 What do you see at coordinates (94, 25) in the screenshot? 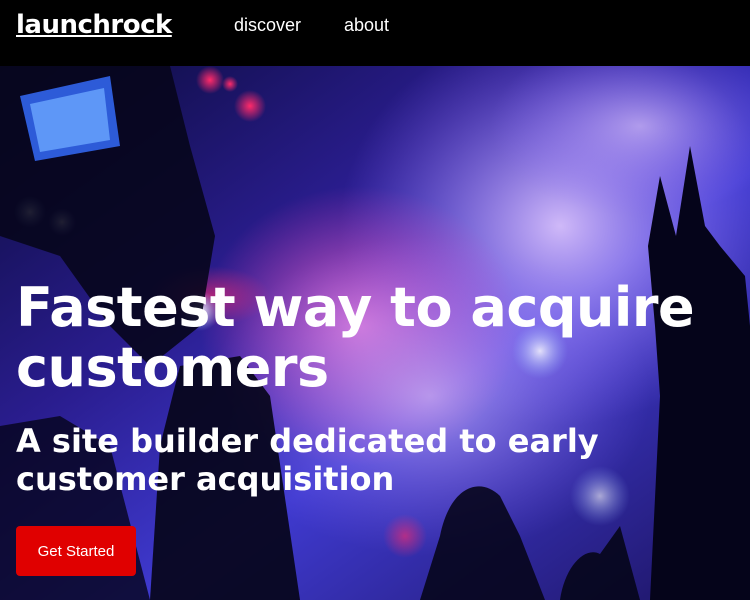
I see `launchrock-logo: launchrock` at bounding box center [94, 25].